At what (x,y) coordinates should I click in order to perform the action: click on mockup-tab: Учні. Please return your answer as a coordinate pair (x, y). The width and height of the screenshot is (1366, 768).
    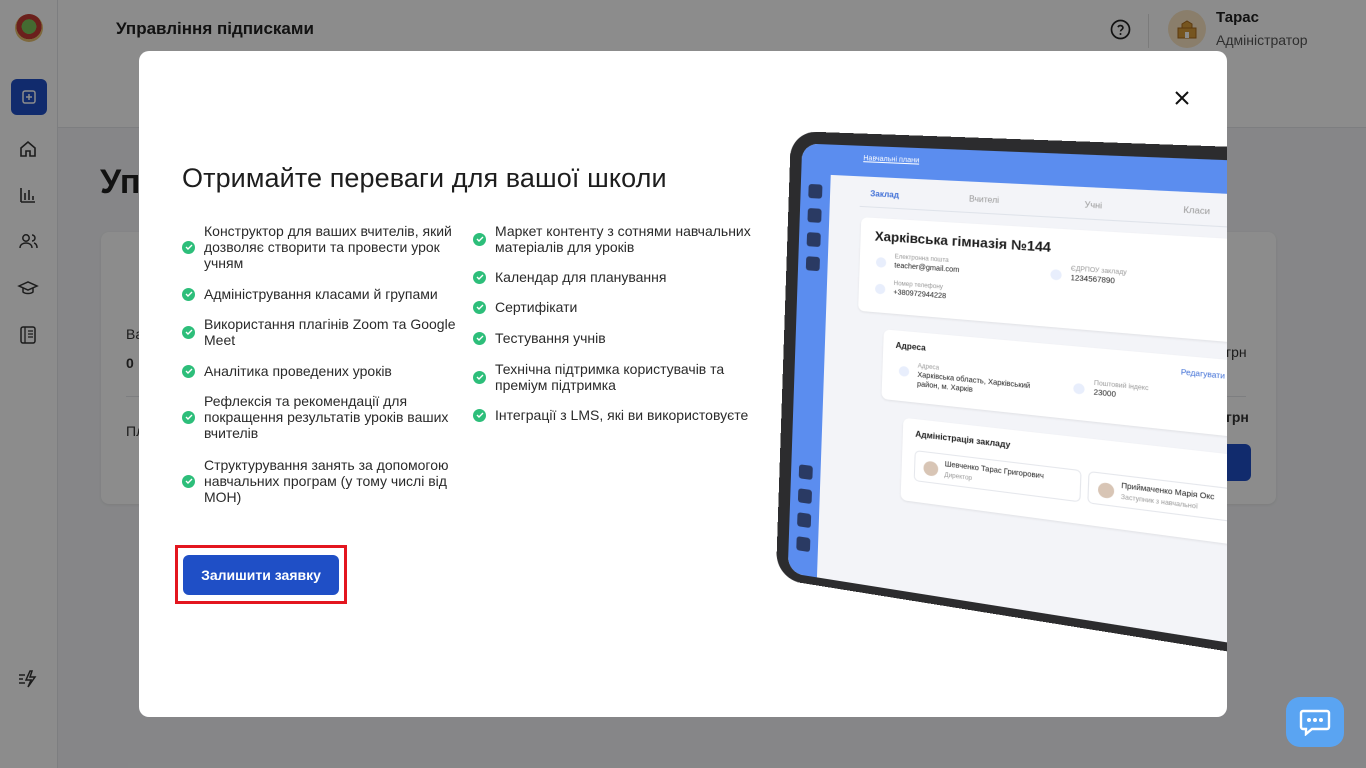
    Looking at the image, I should click on (1093, 205).